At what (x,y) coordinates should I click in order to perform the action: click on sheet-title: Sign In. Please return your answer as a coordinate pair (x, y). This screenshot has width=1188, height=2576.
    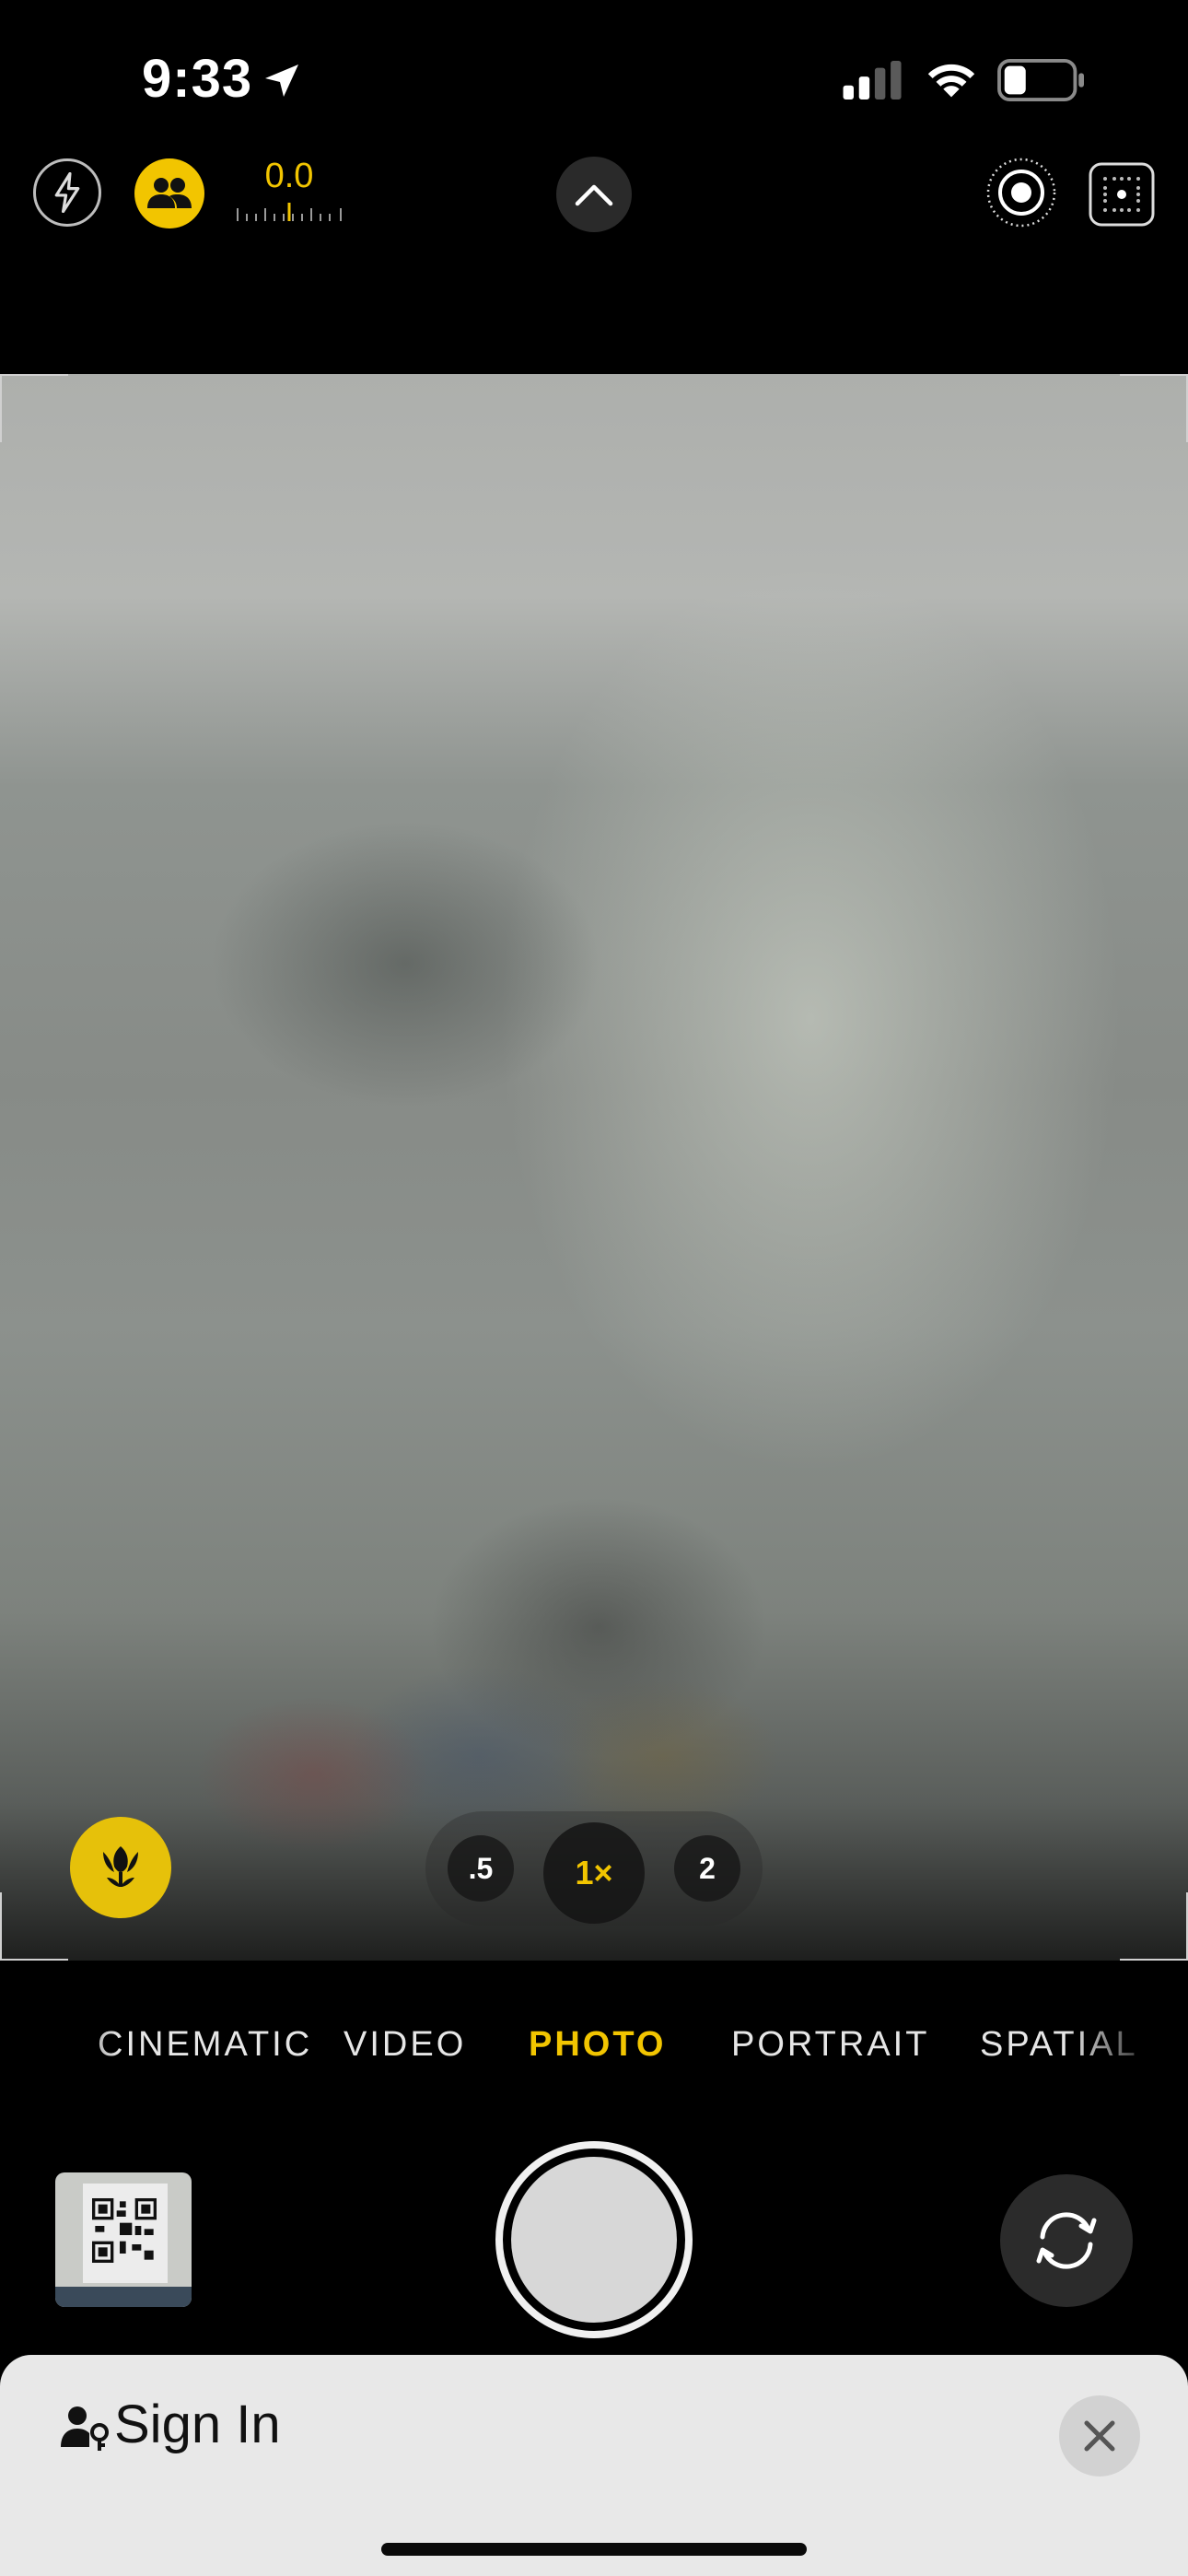
    Looking at the image, I should click on (197, 2424).